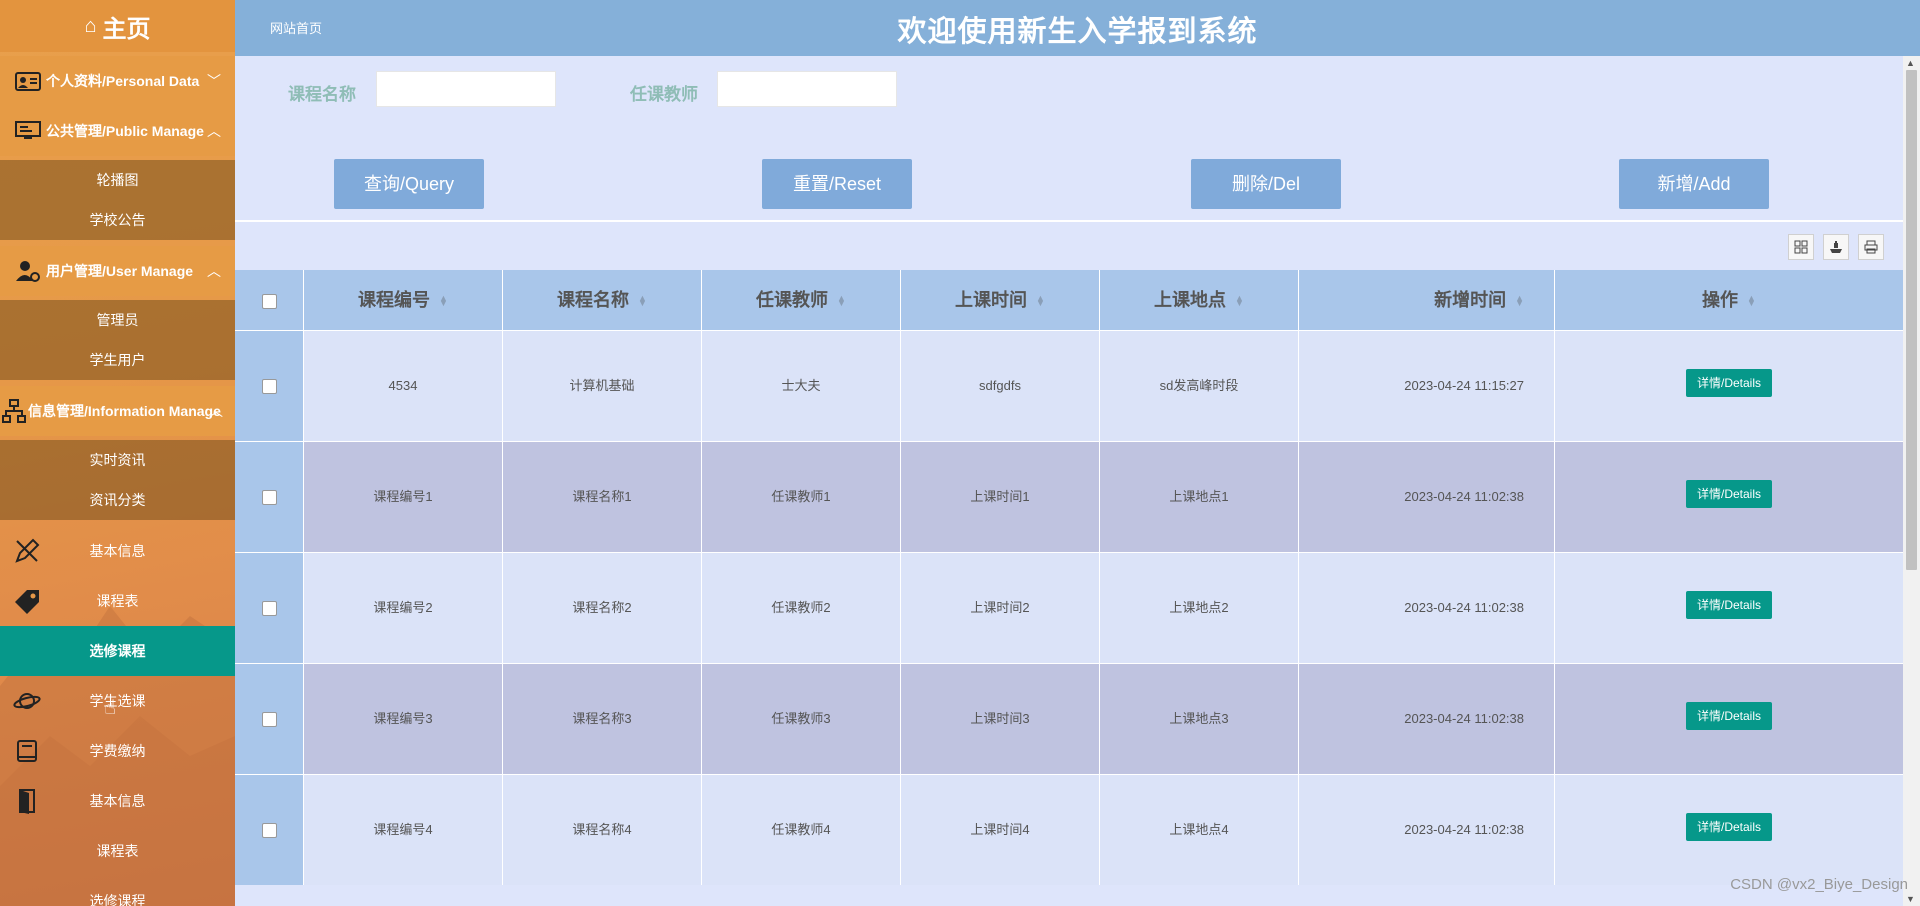 The image size is (1920, 906). I want to click on menu-public-manage: 公共管理/Public Manage ︿, so click(117, 131).